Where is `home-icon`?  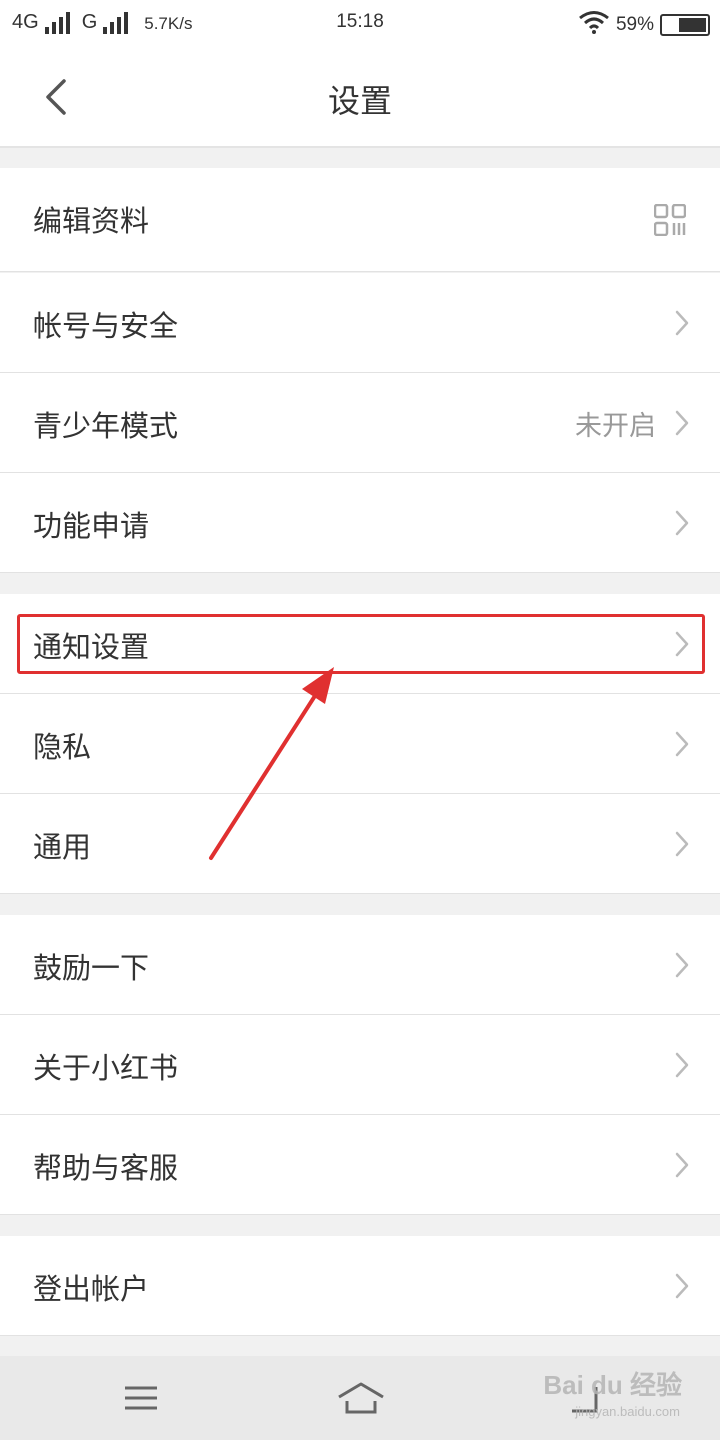
home-icon is located at coordinates (361, 1398).